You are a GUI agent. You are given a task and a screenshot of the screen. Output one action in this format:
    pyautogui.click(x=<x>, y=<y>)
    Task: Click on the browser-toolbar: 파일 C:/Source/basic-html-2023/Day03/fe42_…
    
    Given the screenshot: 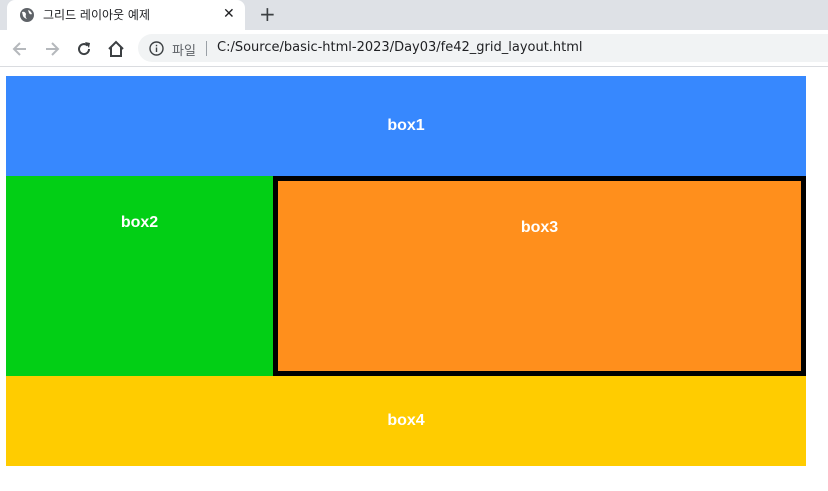 What is the action you would take?
    pyautogui.click(x=414, y=48)
    